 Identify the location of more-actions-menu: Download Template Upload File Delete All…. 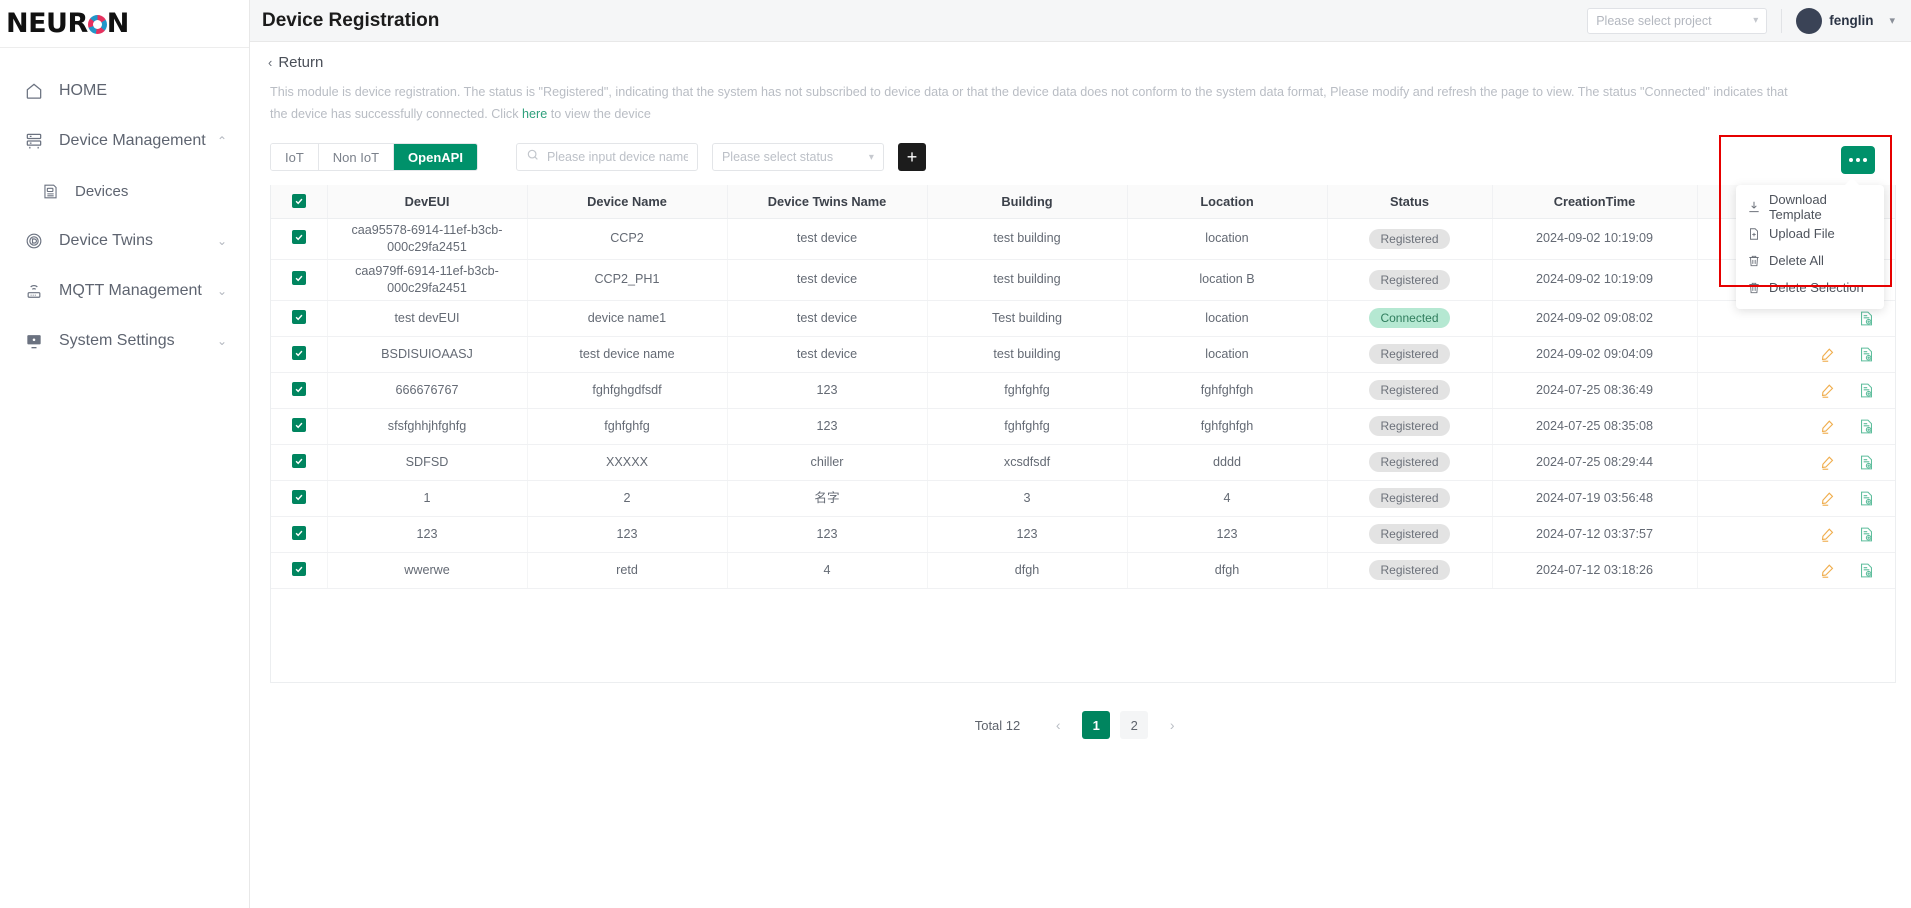
(1810, 247).